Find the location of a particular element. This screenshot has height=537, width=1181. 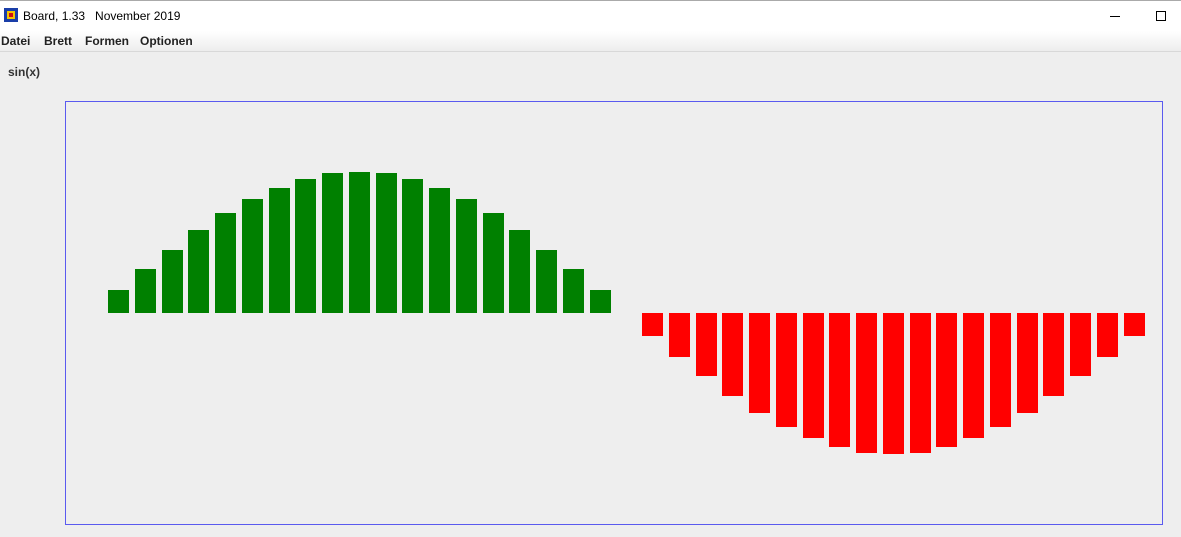

title-bar: Board, 1.33 November 2019 is located at coordinates (590, 15).